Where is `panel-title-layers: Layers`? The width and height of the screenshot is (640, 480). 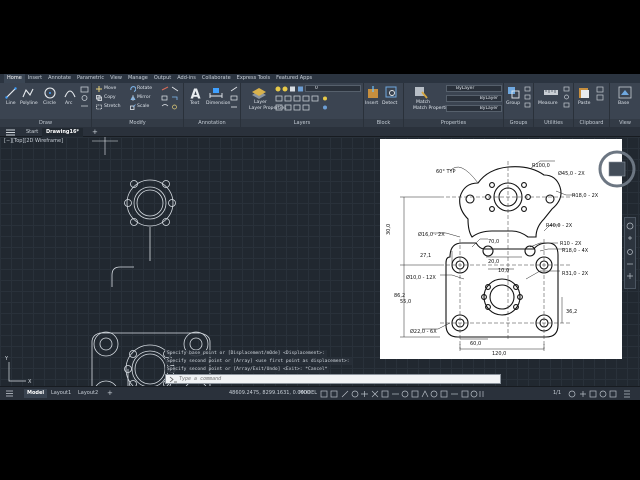
panel-title-layers: Layers is located at coordinates (302, 123).